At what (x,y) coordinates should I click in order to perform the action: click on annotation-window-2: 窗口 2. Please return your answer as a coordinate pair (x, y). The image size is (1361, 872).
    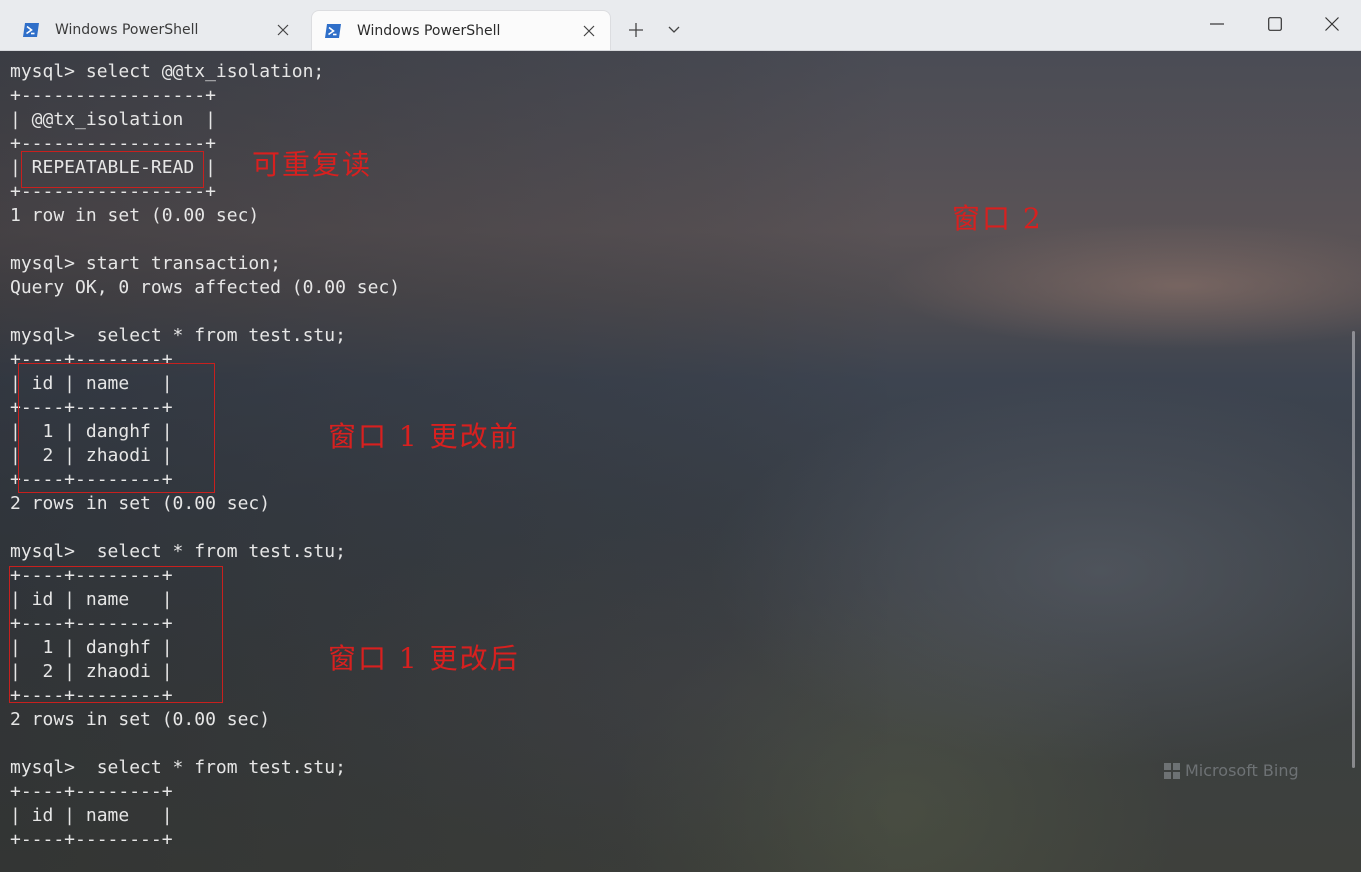
    Looking at the image, I should click on (997, 218).